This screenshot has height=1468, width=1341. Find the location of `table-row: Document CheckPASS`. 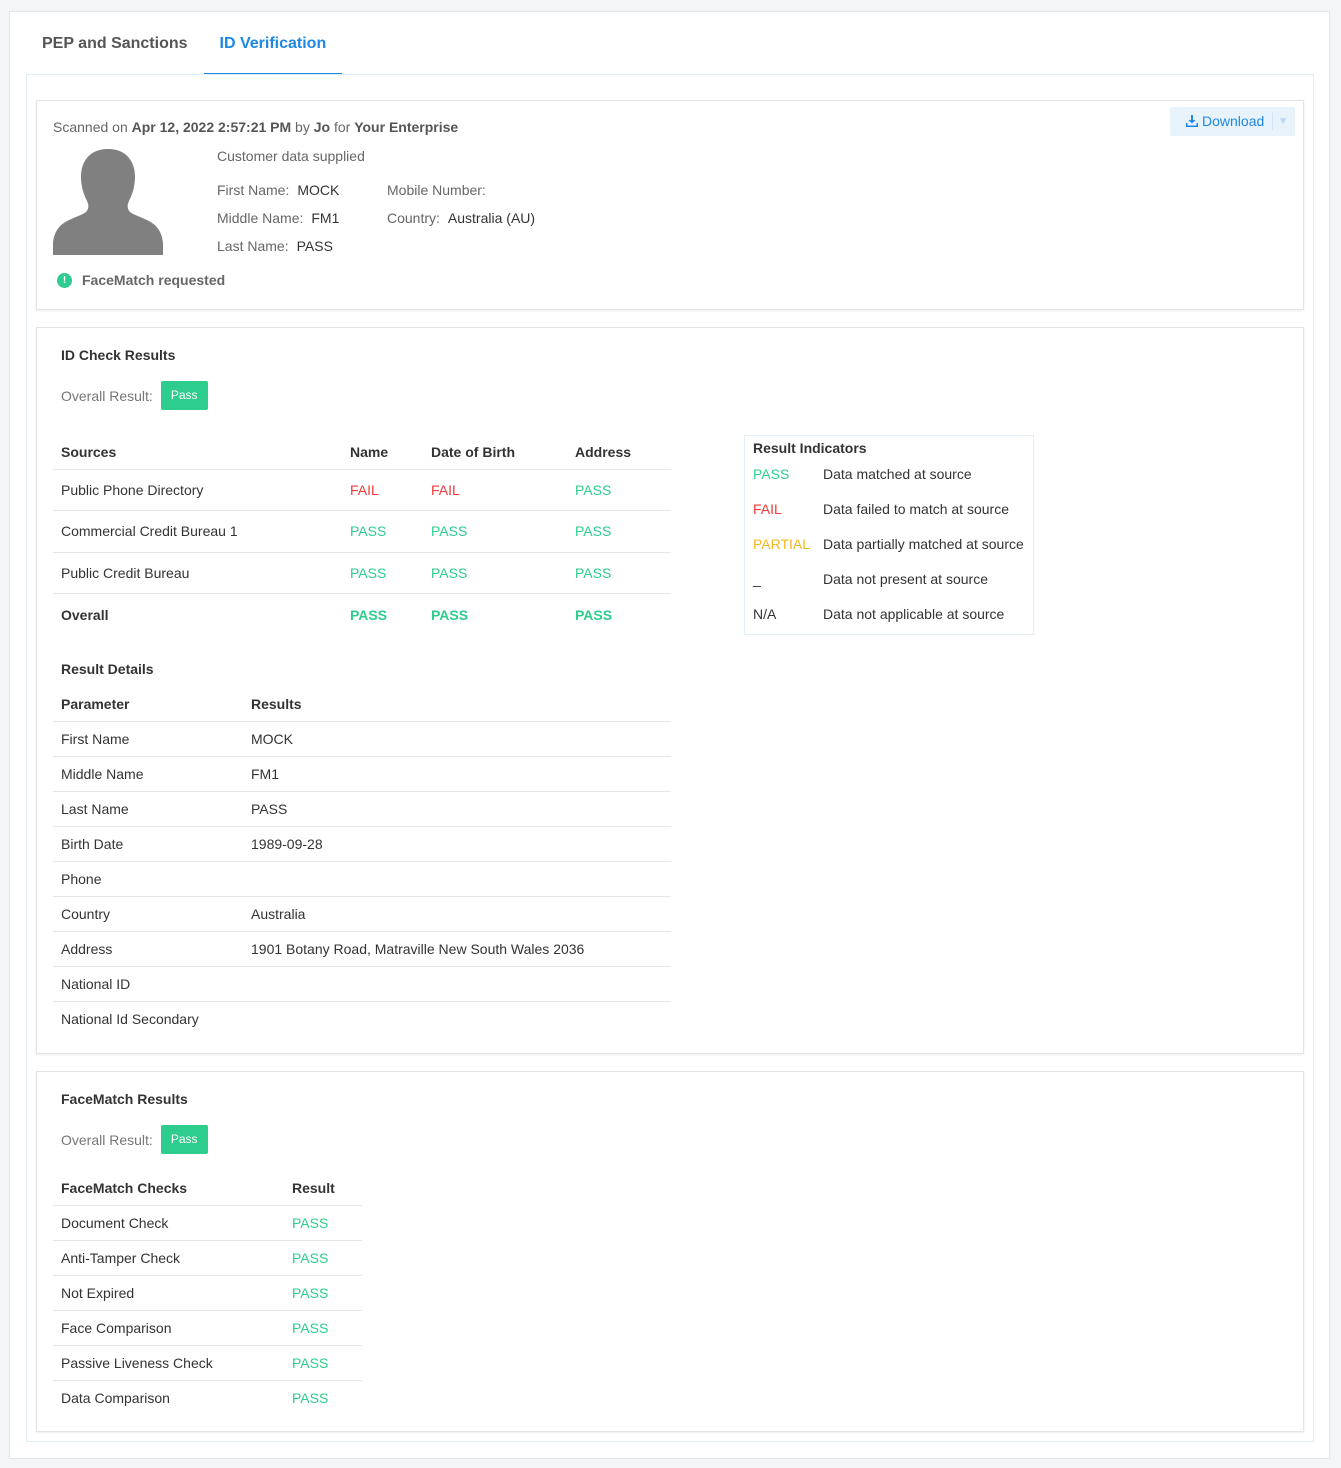

table-row: Document CheckPASS is located at coordinates (207, 1222).